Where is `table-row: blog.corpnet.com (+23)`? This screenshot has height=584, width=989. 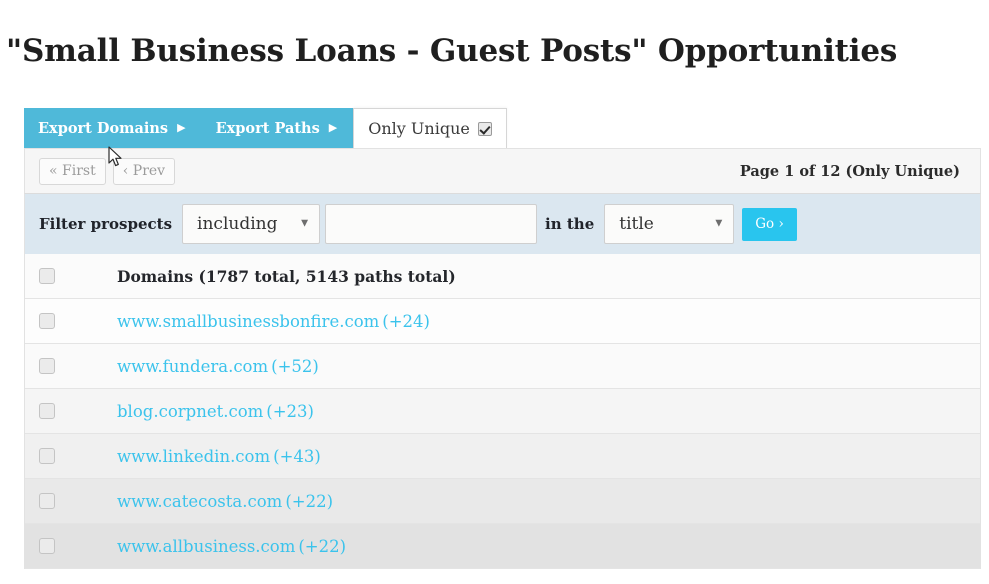 table-row: blog.corpnet.com (+23) is located at coordinates (502, 411).